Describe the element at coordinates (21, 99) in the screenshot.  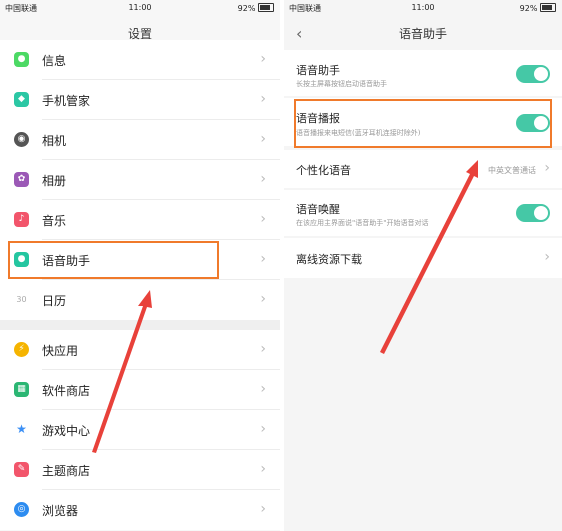
I see `shield-icon: ◆` at that location.